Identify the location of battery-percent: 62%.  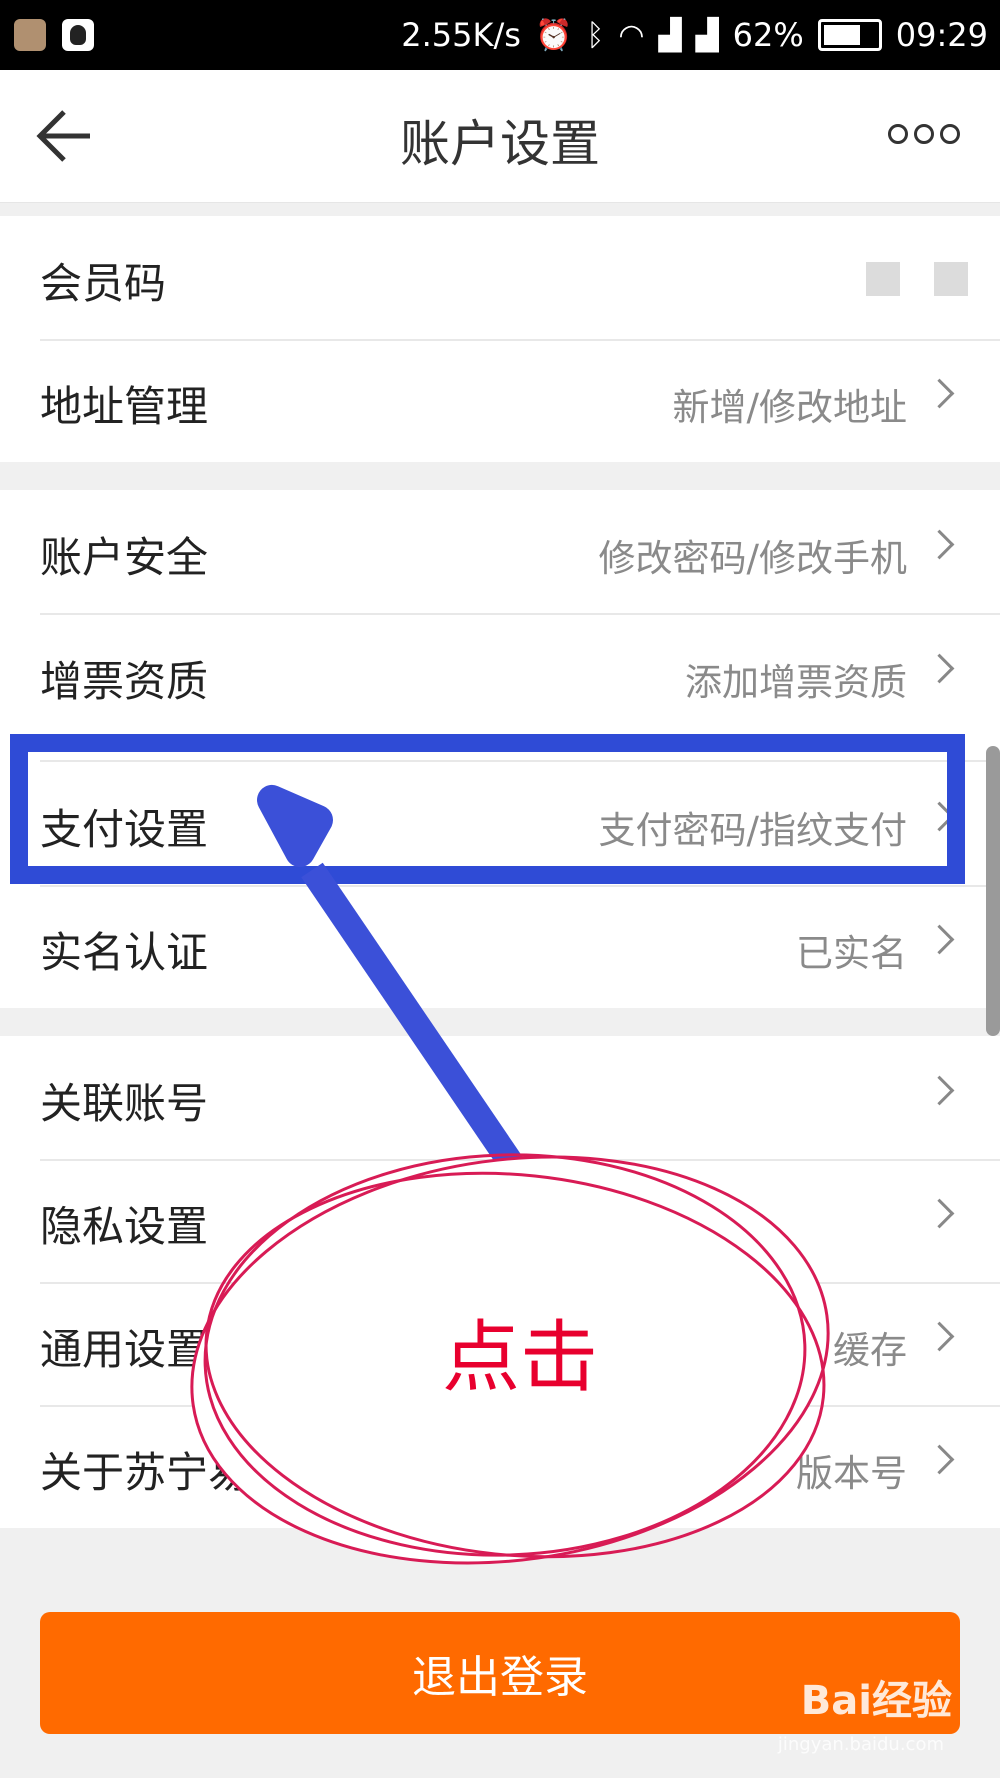
(768, 35).